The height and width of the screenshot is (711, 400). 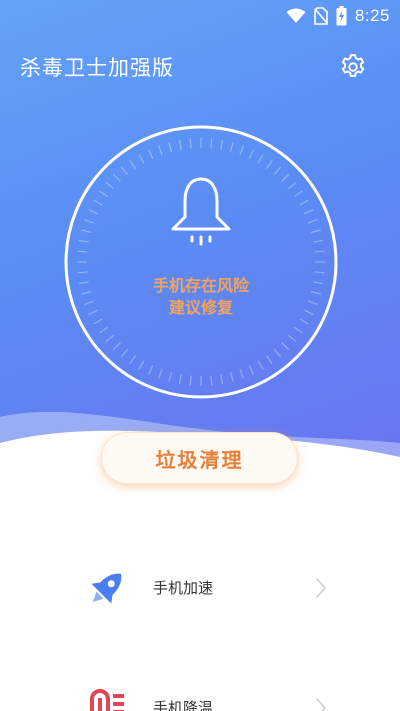 I want to click on battery-charging-icon, so click(x=341, y=16).